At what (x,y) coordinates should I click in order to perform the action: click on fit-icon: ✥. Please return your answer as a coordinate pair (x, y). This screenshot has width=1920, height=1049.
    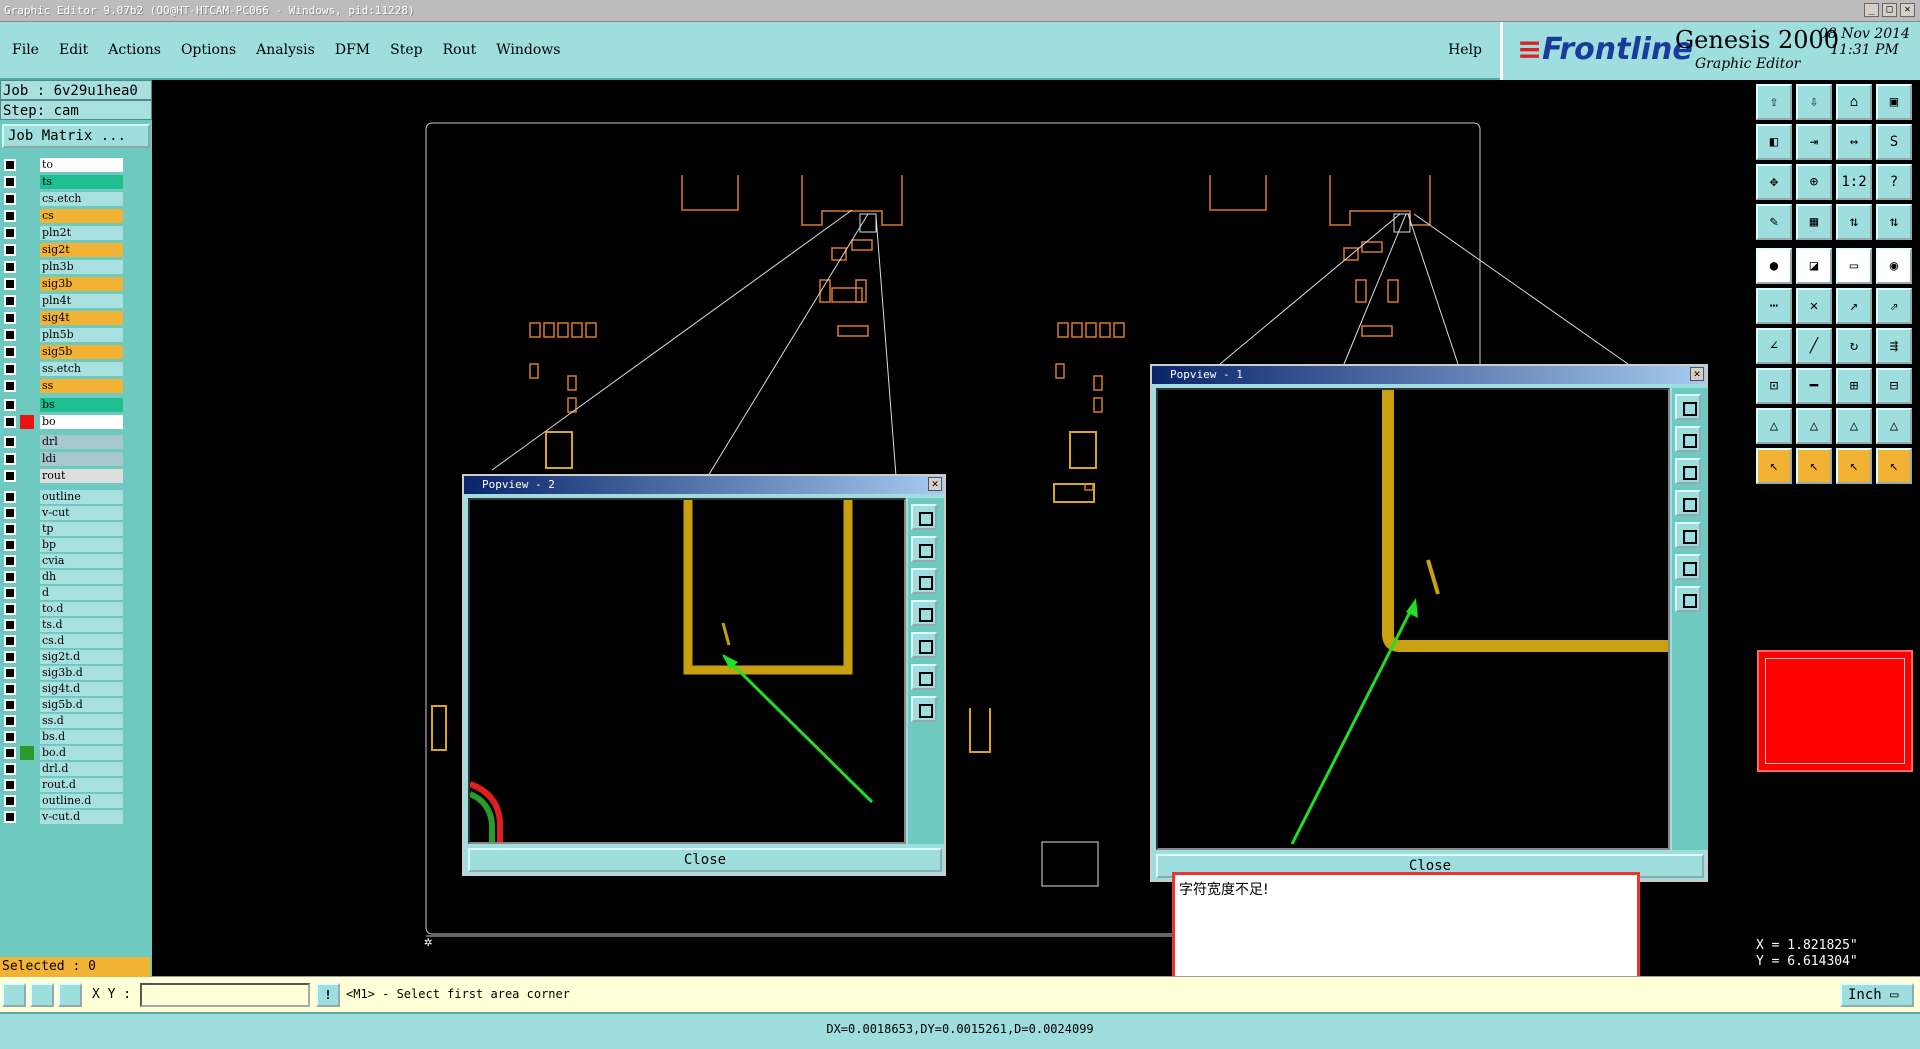
    Looking at the image, I should click on (1774, 182).